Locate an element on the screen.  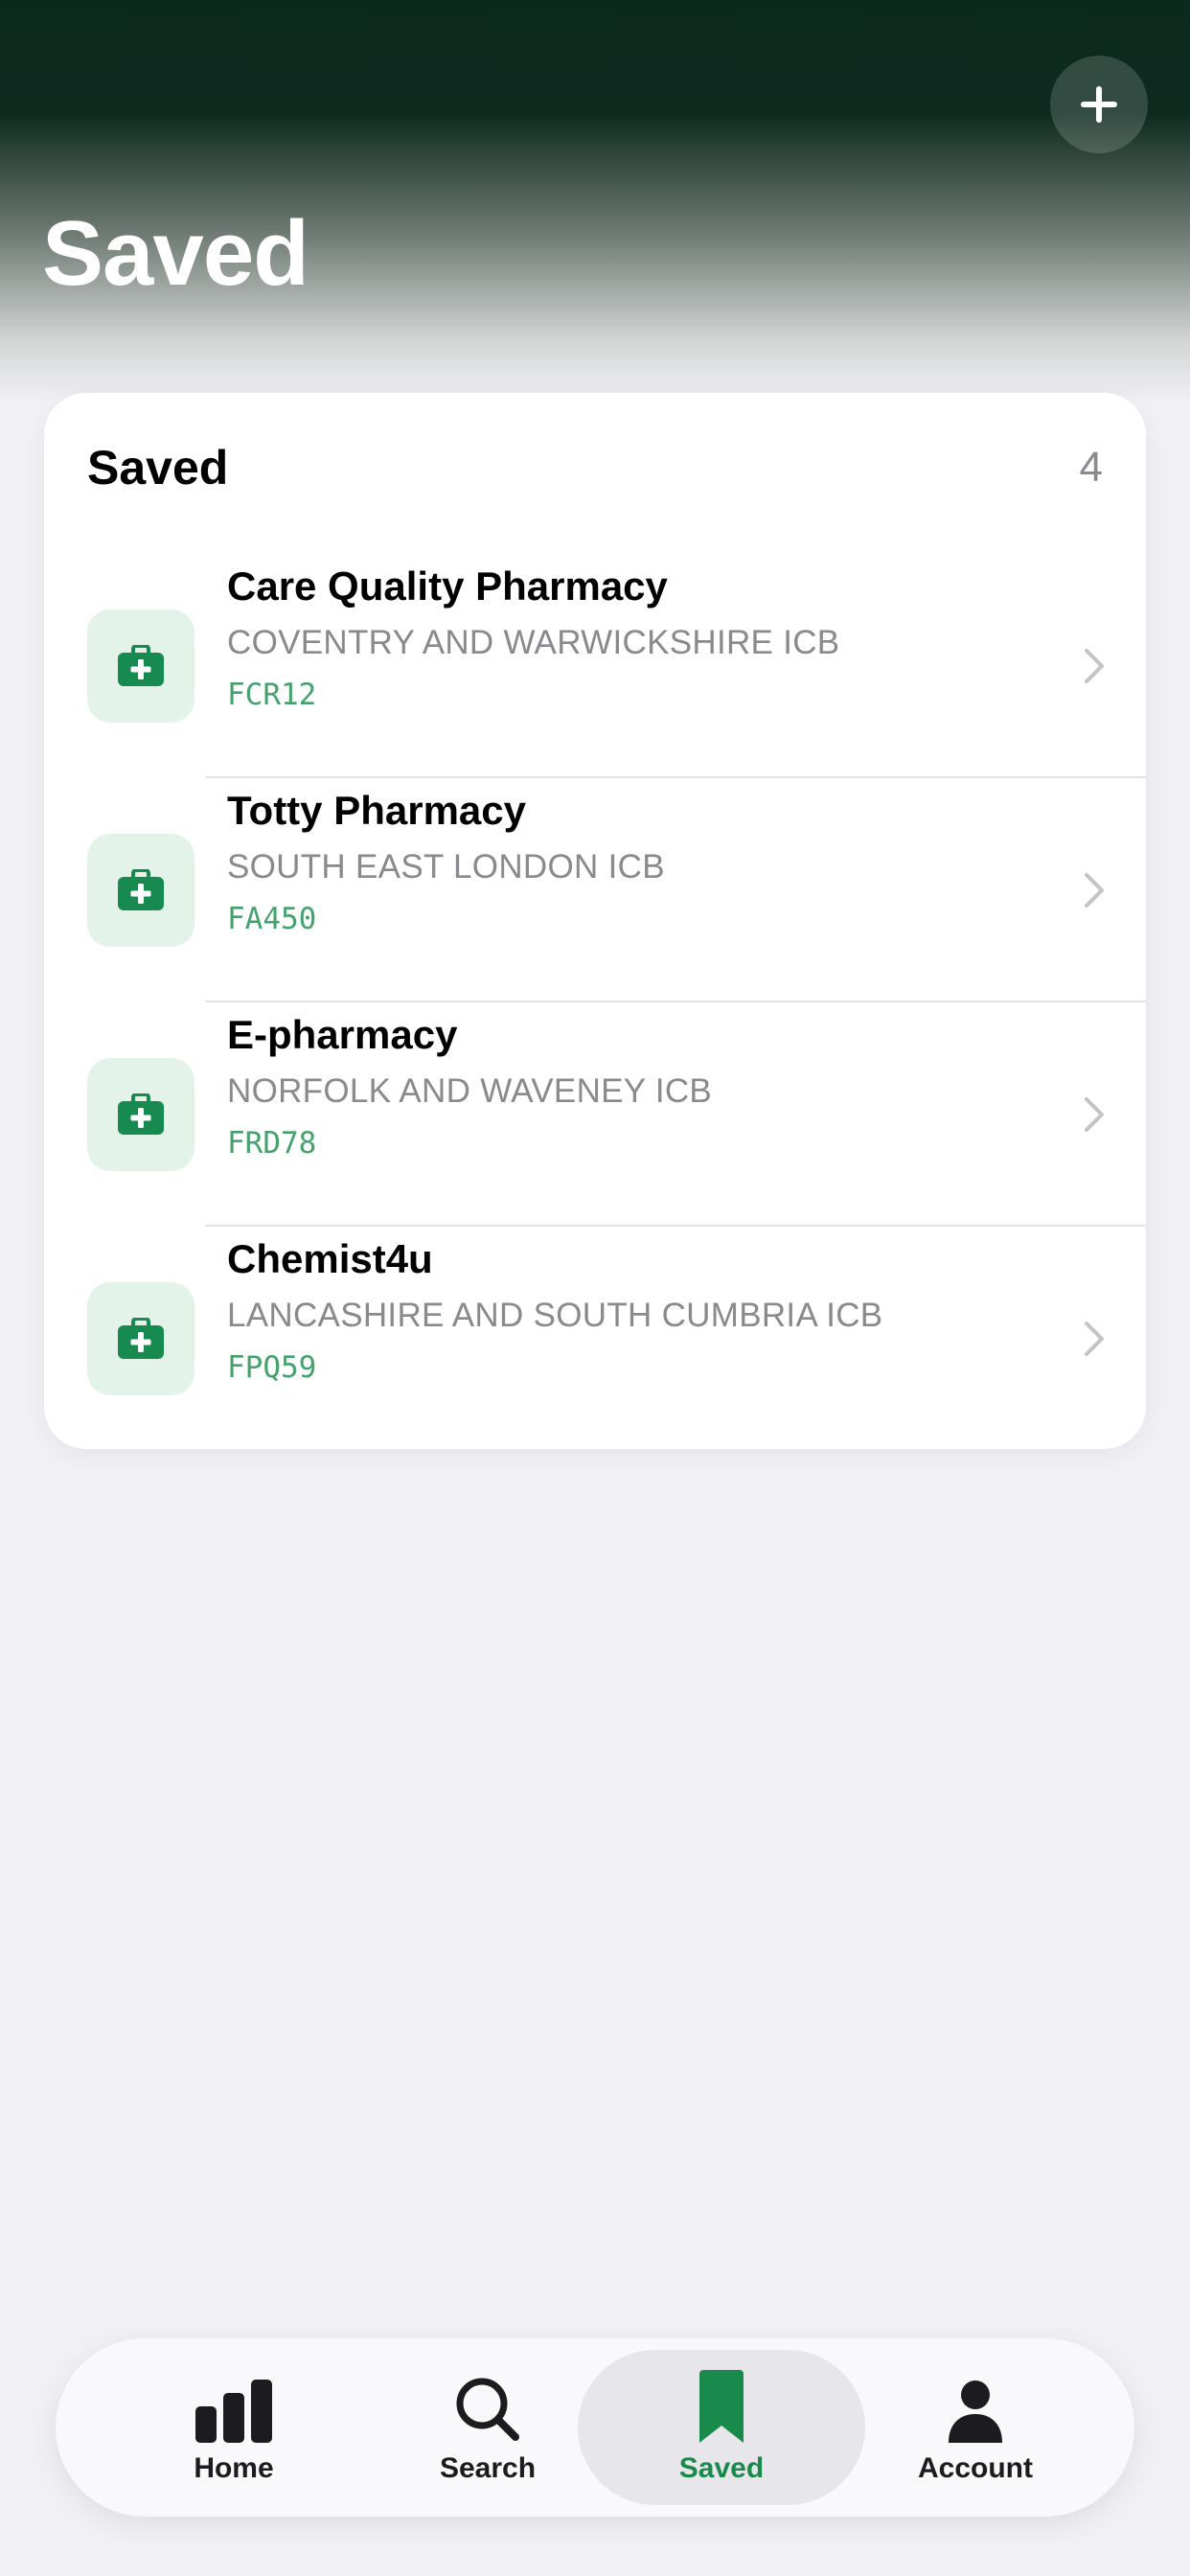
bookmark-icon is located at coordinates (722, 2406).